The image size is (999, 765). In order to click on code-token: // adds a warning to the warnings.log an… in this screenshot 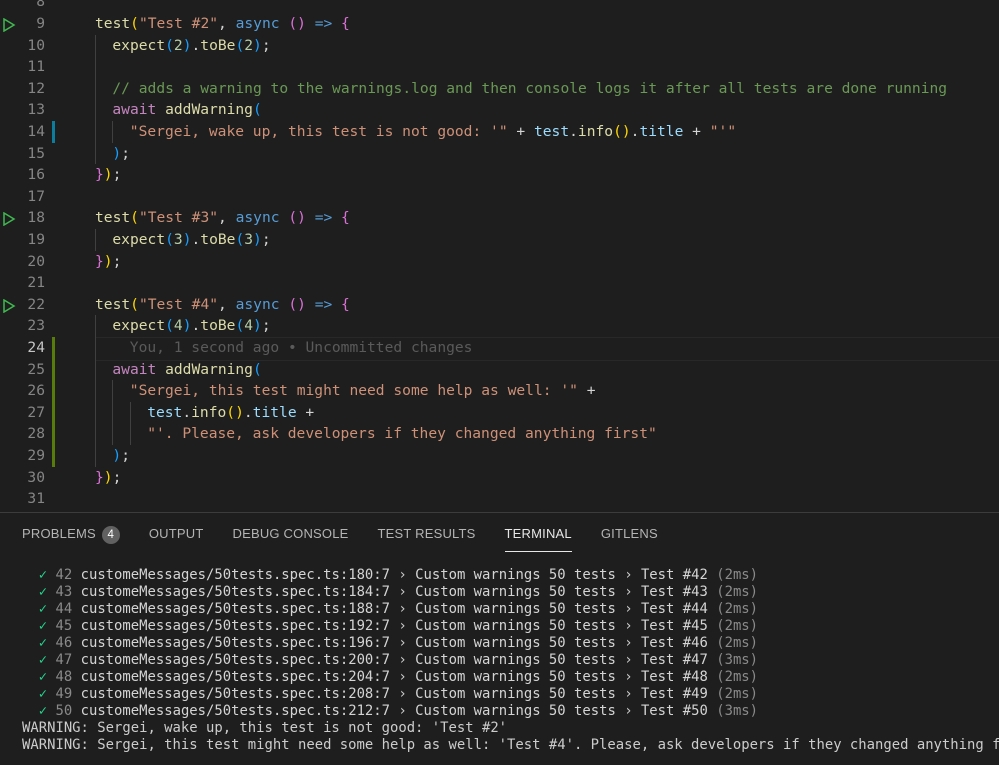, I will do `click(530, 88)`.